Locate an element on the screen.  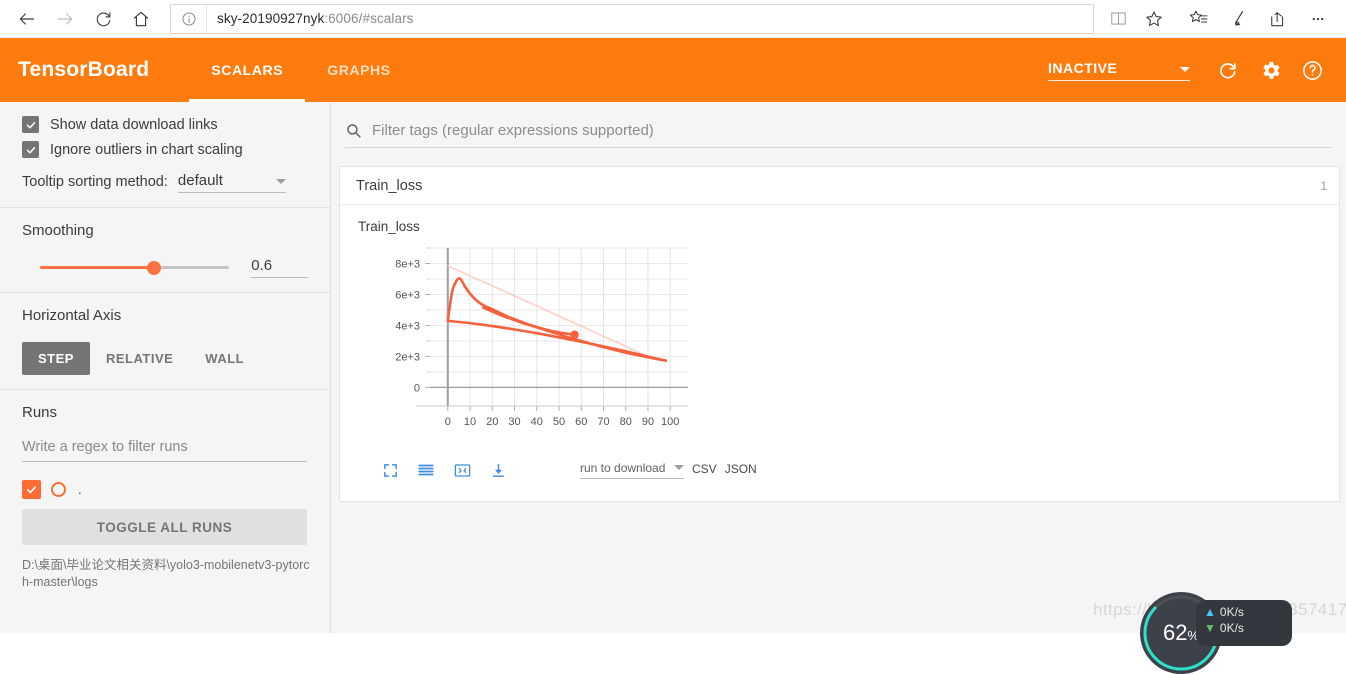
svg-text: 70 is located at coordinates (603, 422).